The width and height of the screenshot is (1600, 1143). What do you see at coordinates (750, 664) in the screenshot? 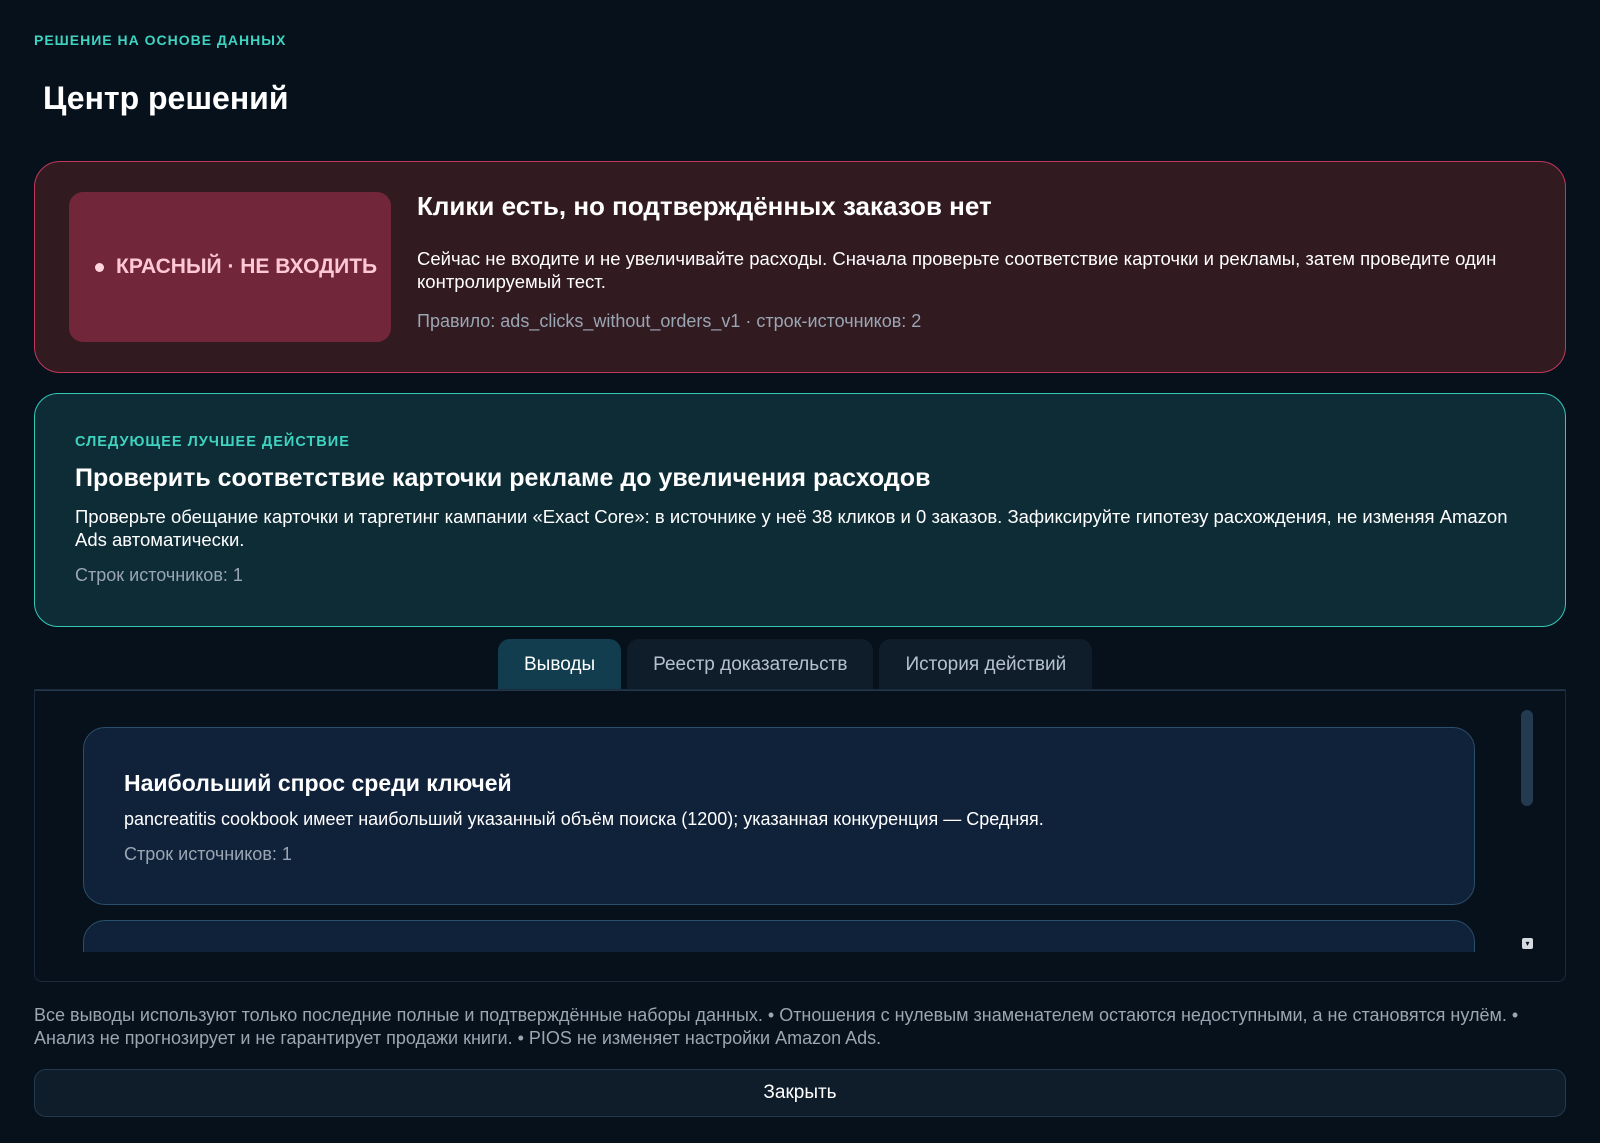
I see `tab-evidence-registry: Реестр доказательств` at bounding box center [750, 664].